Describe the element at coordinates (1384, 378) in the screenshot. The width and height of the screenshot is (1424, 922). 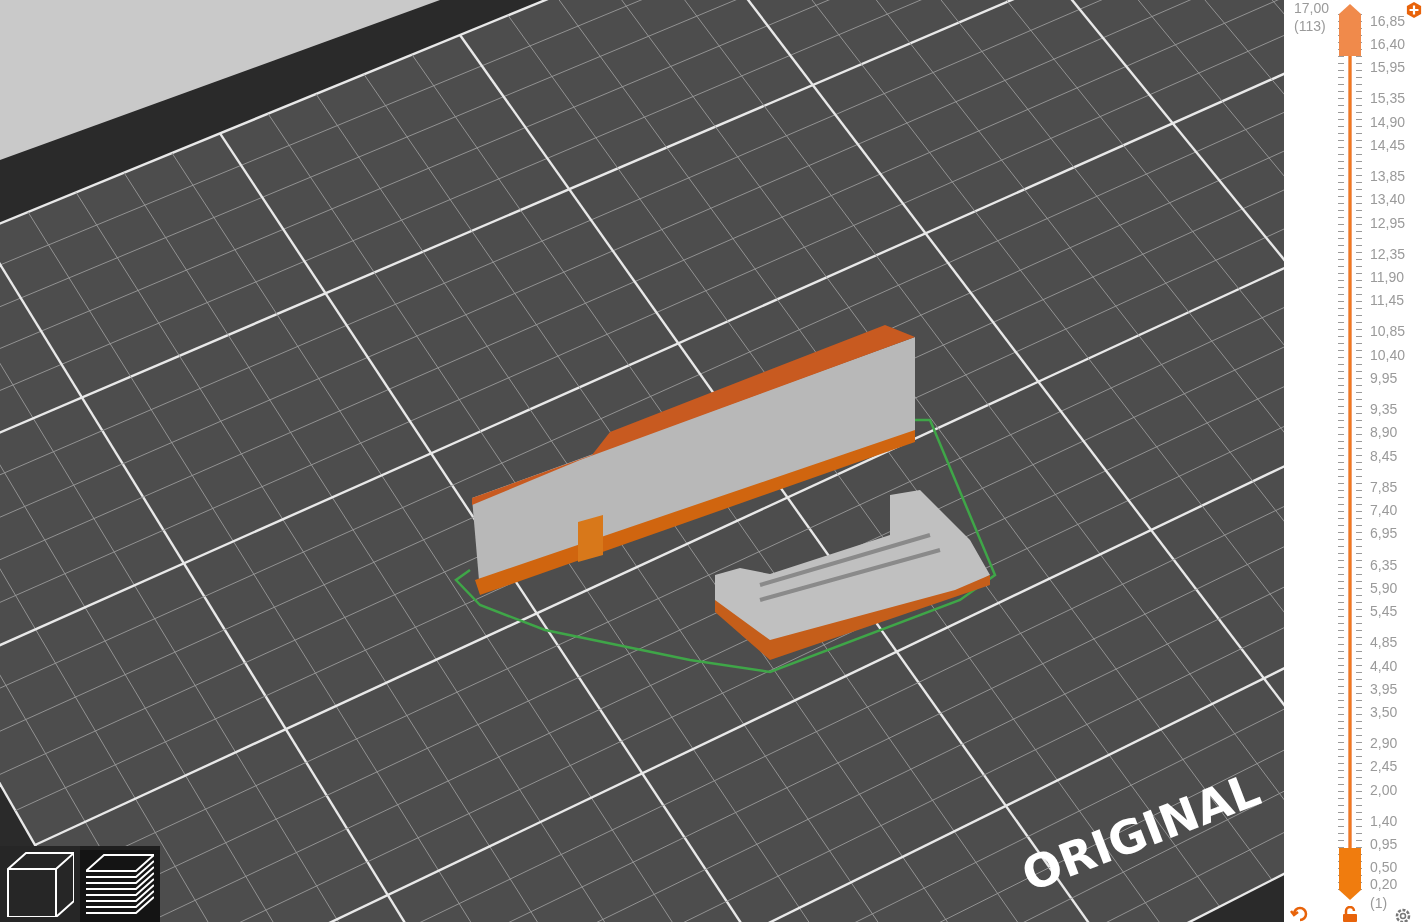
I see `height-tick-label: 9,95` at that location.